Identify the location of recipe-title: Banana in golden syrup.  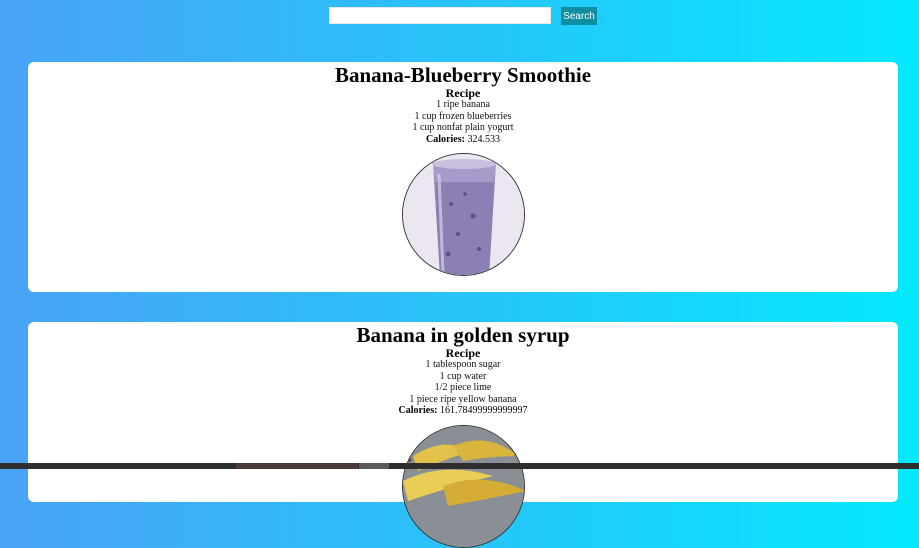
(463, 335).